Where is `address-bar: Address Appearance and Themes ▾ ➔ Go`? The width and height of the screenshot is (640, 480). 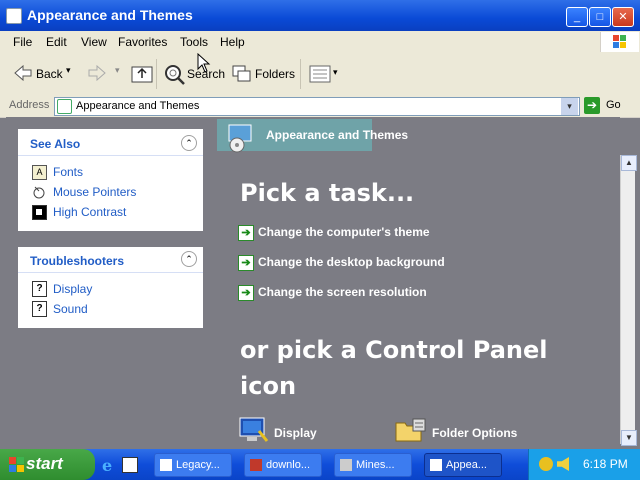 address-bar: Address Appearance and Themes ▾ ➔ Go is located at coordinates (320, 106).